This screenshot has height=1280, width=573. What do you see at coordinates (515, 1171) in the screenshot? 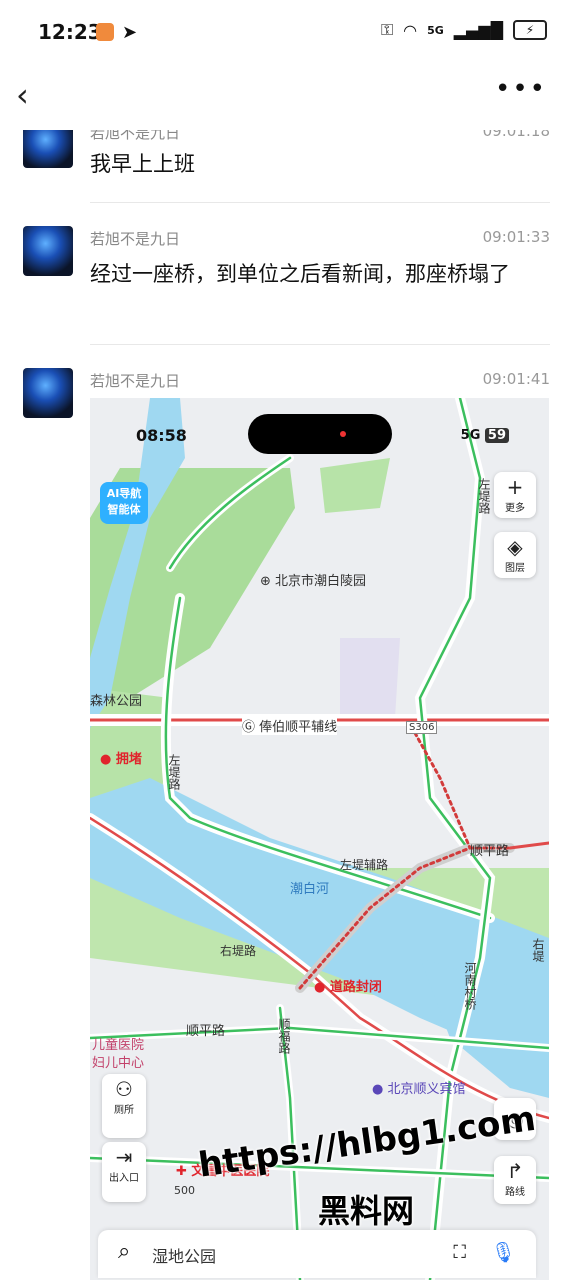
I see `route-icon: ↱` at bounding box center [515, 1171].